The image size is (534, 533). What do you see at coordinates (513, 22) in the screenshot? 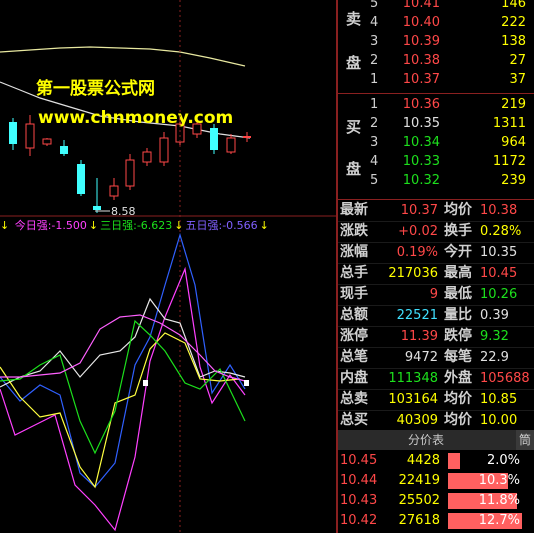
I see `order-volume: 222` at bounding box center [513, 22].